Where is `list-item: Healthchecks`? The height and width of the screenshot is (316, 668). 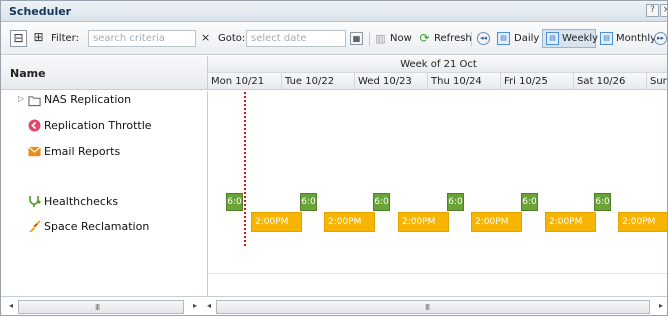 list-item: Healthchecks is located at coordinates (104, 202).